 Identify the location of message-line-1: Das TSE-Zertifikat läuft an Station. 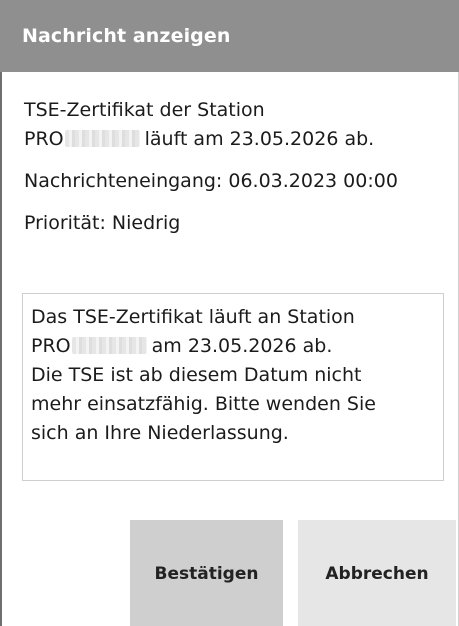
(193, 317).